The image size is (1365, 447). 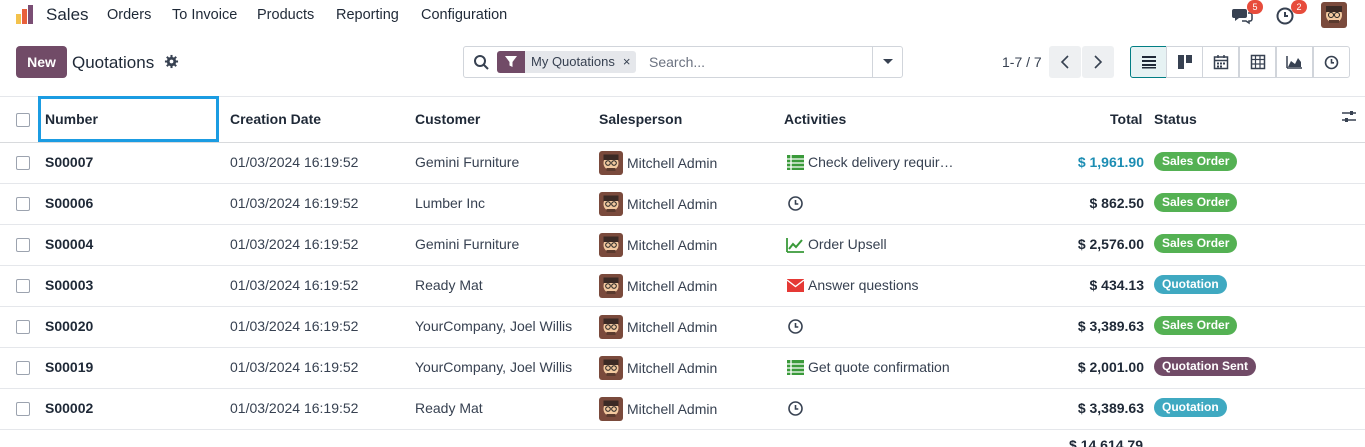 I want to click on menu-orders: Orders, so click(x=129, y=15).